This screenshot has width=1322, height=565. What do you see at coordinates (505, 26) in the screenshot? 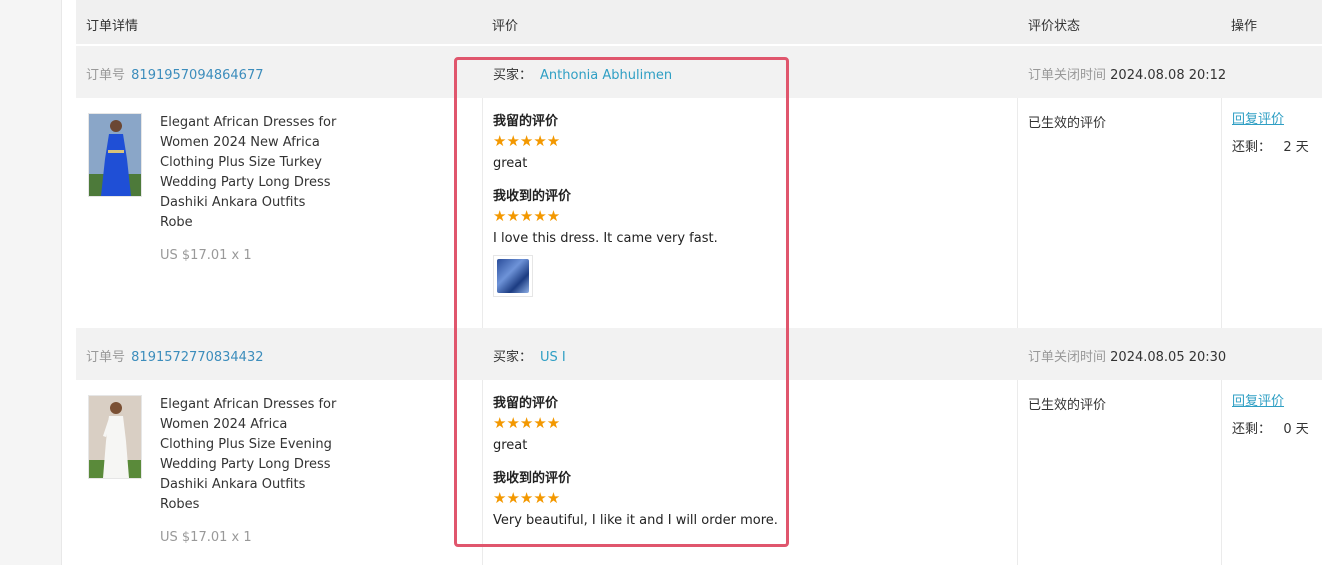
I see `header-review: 评价` at bounding box center [505, 26].